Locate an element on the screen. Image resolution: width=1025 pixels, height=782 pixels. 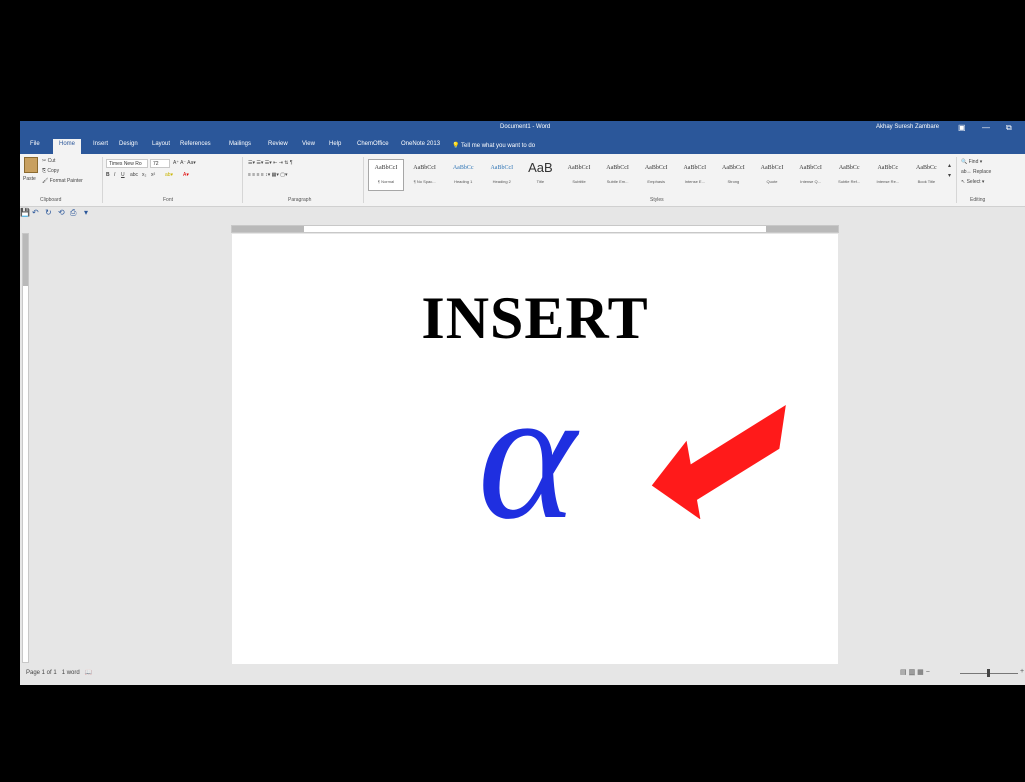
replace-button: ab↔ Replace is located at coordinates (976, 172).